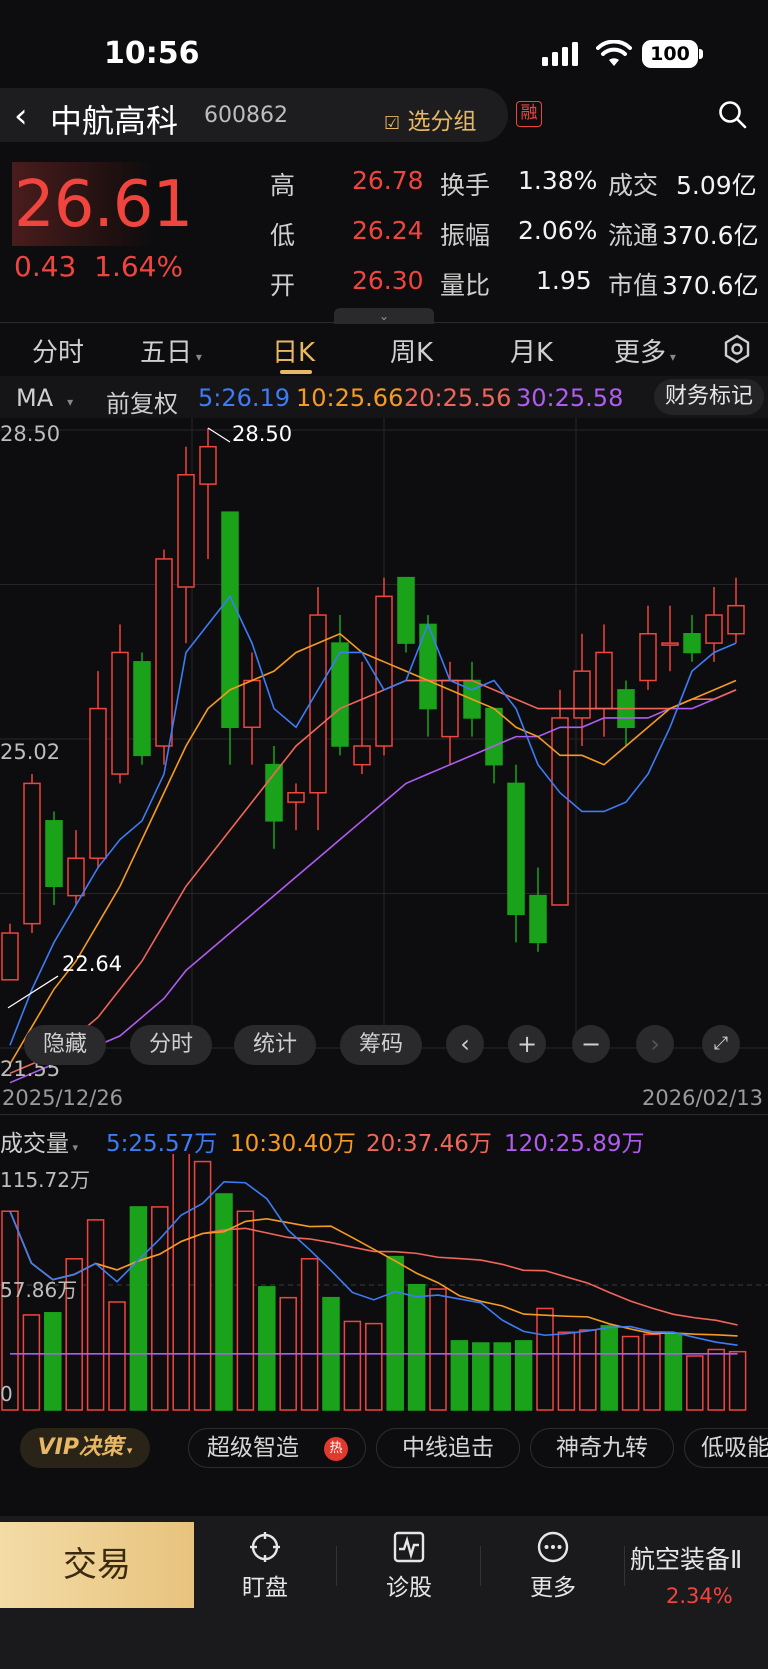 The width and height of the screenshot is (768, 1669). What do you see at coordinates (709, 397) in the screenshot?
I see `finance-marker-button: 财务标记` at bounding box center [709, 397].